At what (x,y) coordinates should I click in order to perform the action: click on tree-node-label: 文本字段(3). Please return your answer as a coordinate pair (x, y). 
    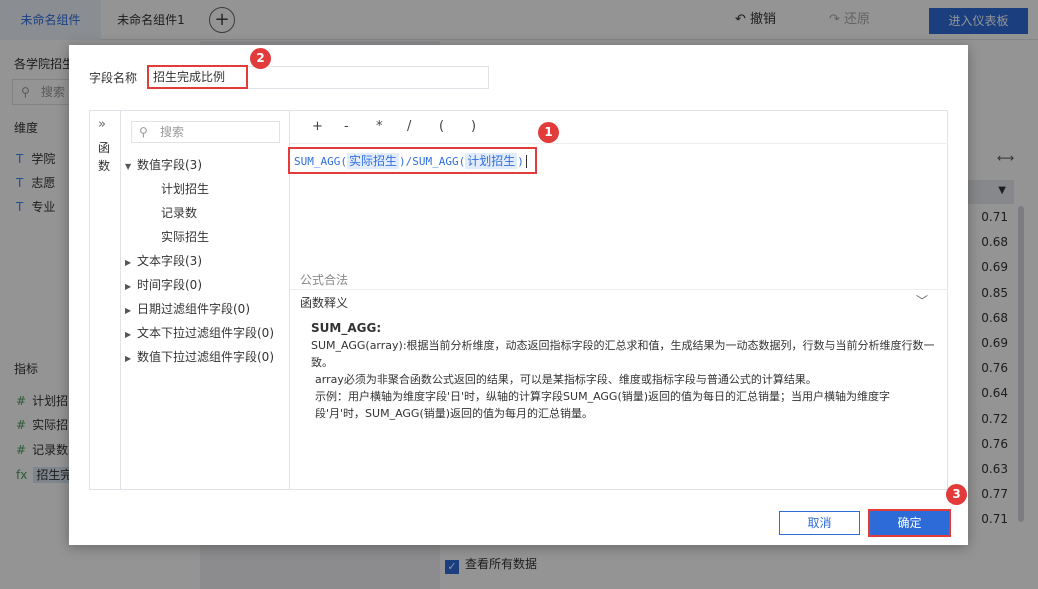
    Looking at the image, I should click on (169, 261).